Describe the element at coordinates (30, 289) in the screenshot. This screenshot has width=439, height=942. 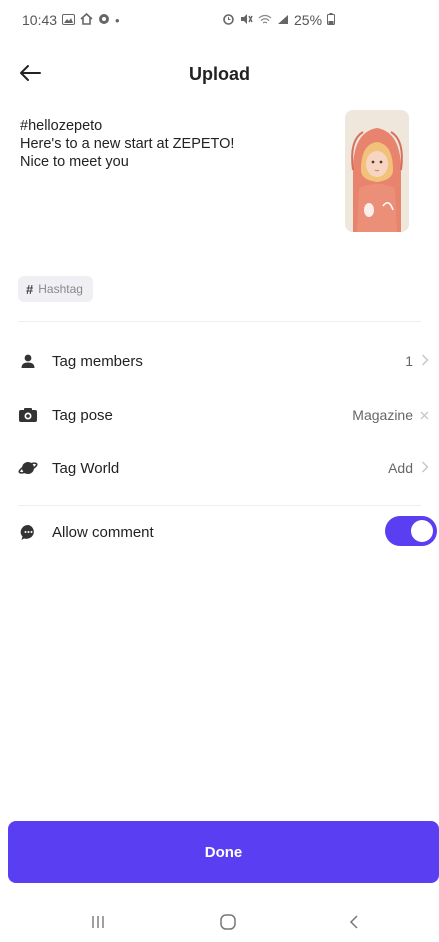
I see `hash-icon: #` at that location.